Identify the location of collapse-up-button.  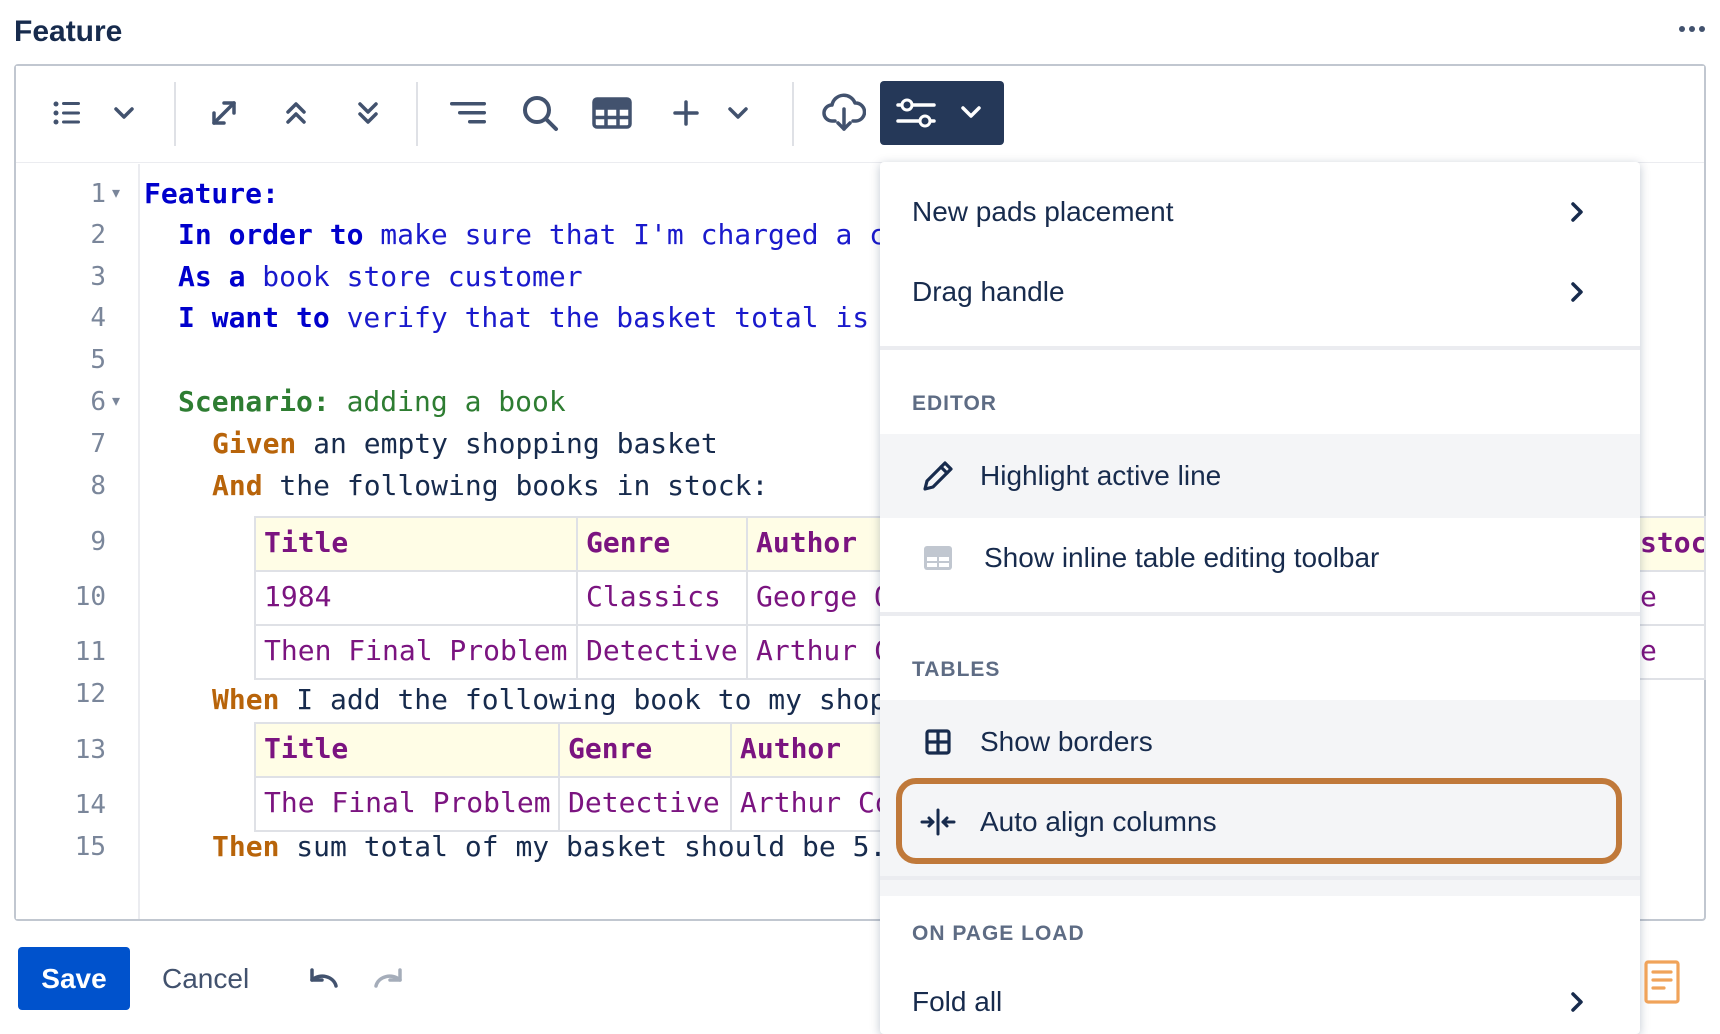
(296, 115).